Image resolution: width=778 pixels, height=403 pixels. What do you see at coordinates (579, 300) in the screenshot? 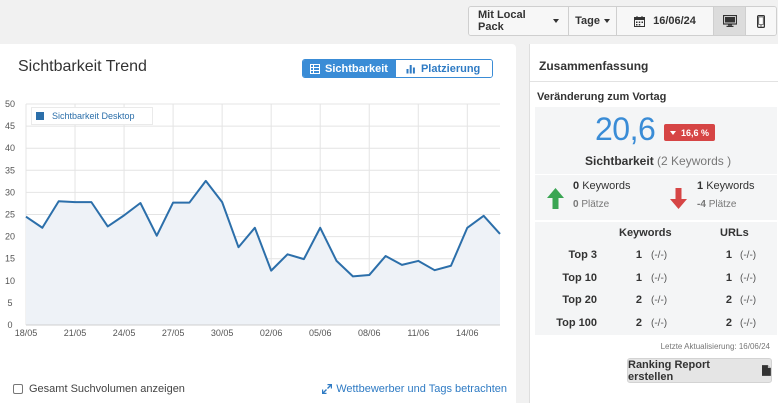
I see `row-label: Top 20` at bounding box center [579, 300].